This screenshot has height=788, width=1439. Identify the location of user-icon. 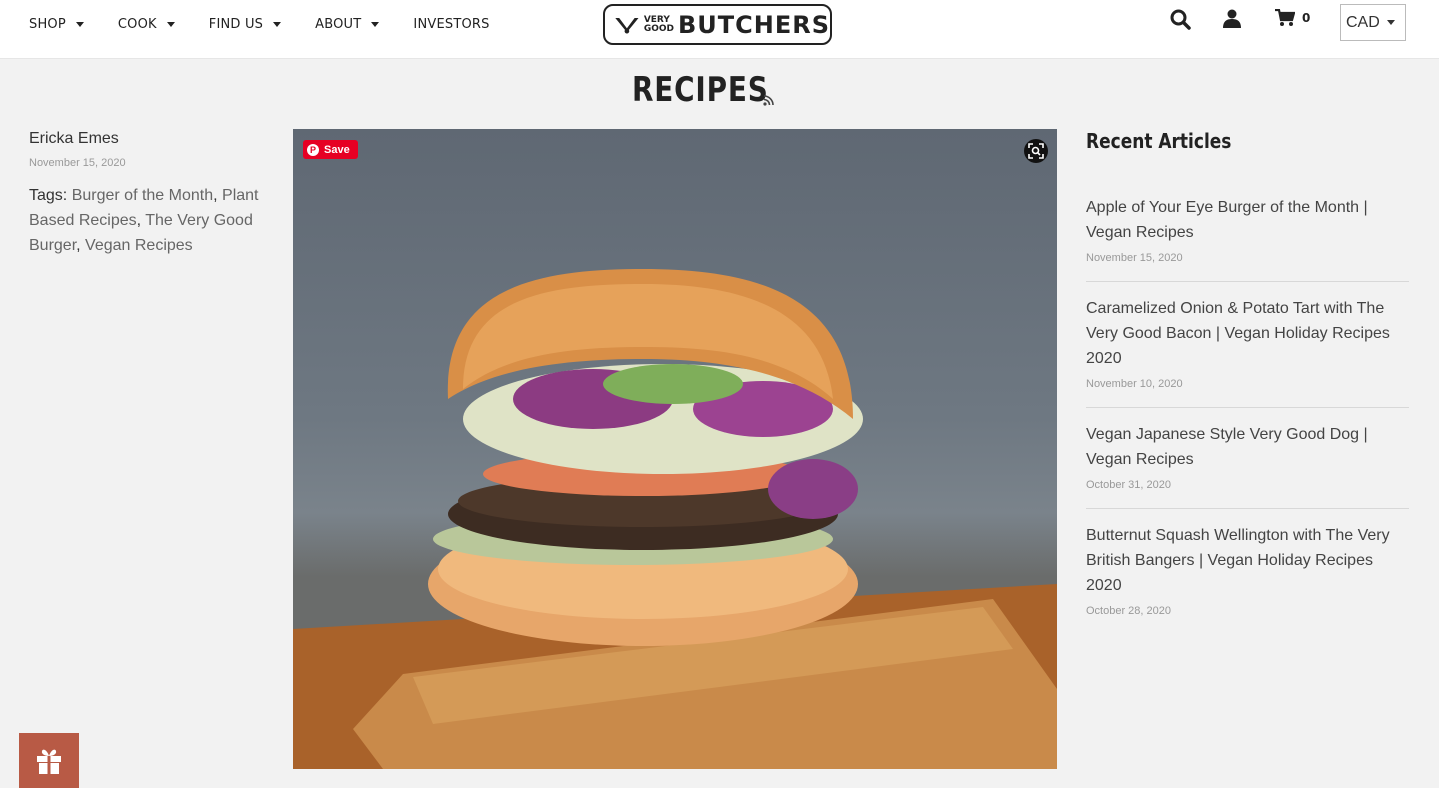
(1232, 18).